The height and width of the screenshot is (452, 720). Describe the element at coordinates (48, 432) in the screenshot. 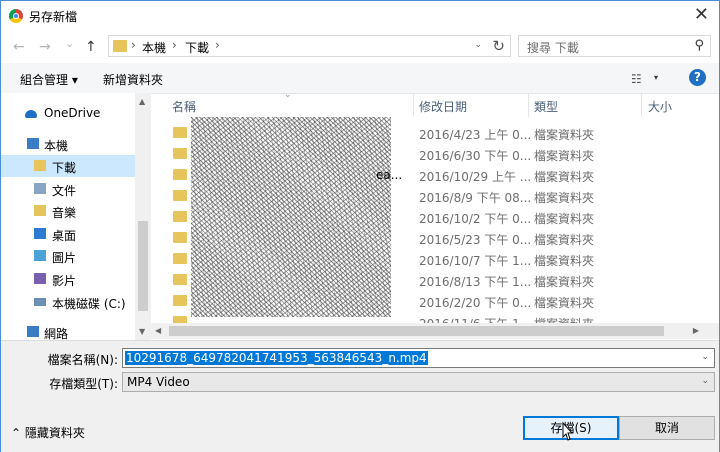

I see `hide-folders-button: ⌃ 隱藏資料夾` at that location.